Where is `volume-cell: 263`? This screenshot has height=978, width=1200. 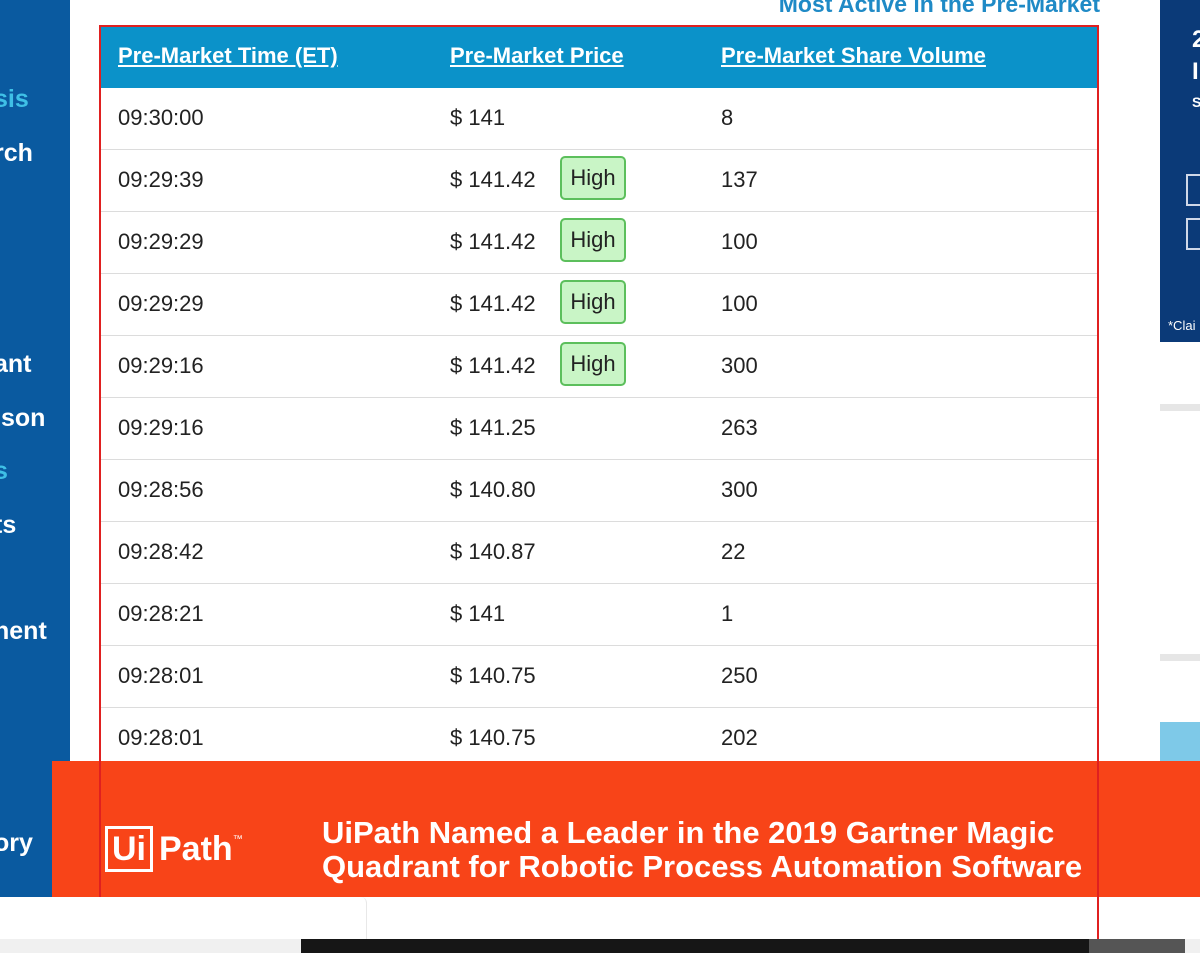
volume-cell: 263 is located at coordinates (739, 427).